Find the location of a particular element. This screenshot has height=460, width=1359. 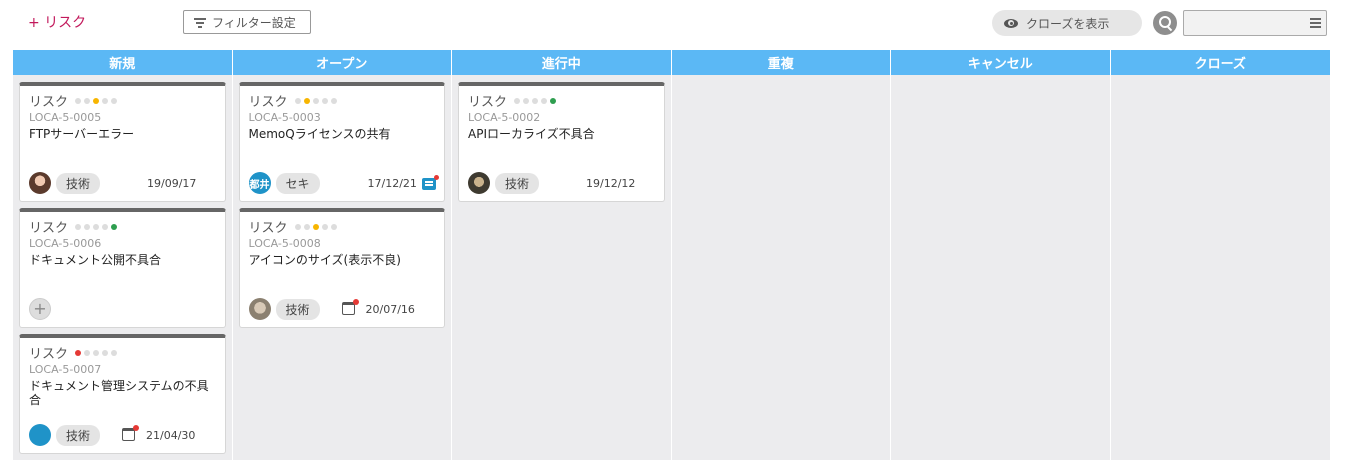

column-4: キャンセル is located at coordinates (1001, 255).